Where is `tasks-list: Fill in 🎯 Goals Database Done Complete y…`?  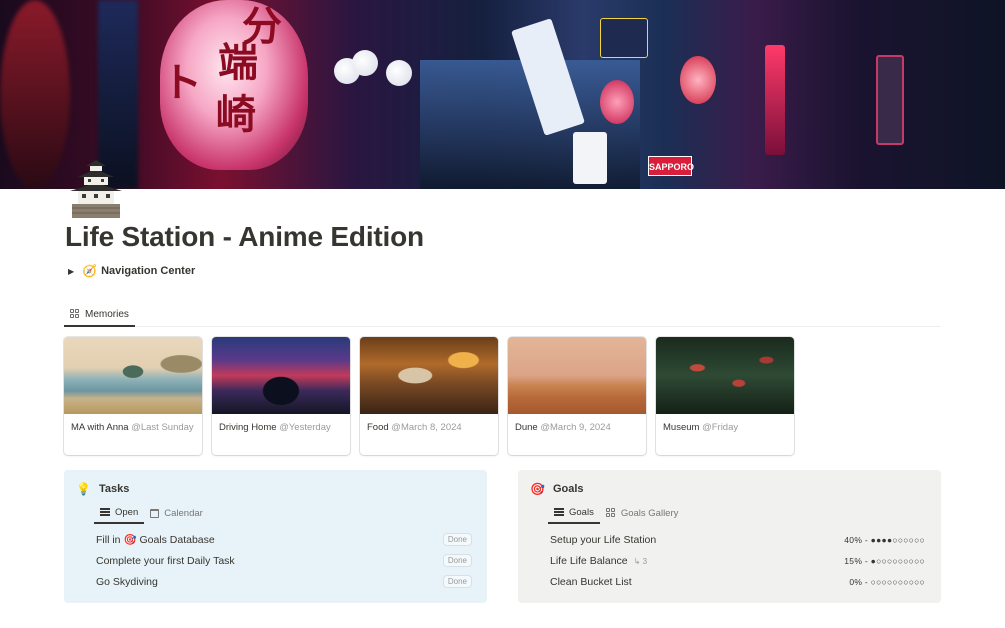 tasks-list: Fill in 🎯 Goals Database Done Complete y… is located at coordinates (283, 560).